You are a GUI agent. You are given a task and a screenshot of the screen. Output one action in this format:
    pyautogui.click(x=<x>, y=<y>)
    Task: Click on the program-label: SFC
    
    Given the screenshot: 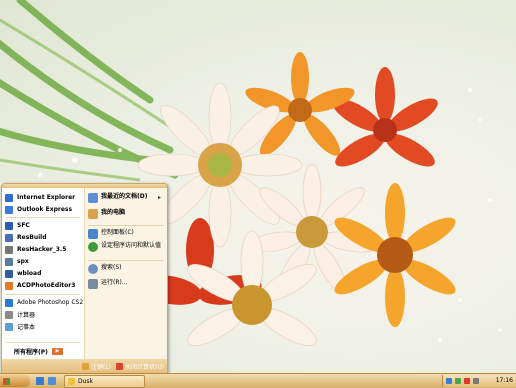 What is the action you would take?
    pyautogui.click(x=23, y=225)
    